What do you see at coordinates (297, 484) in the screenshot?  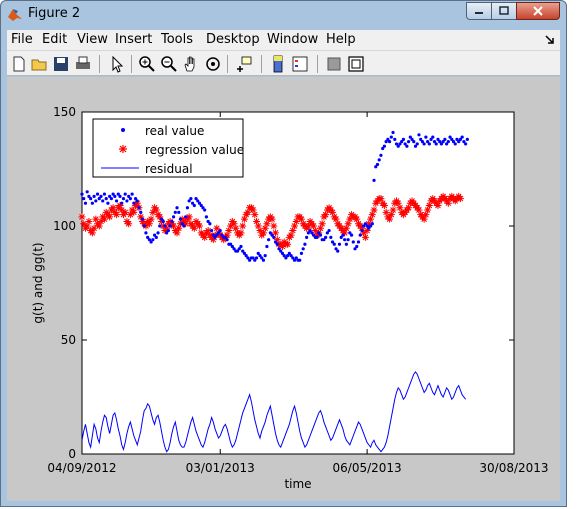 I see `x-axis-label: time` at bounding box center [297, 484].